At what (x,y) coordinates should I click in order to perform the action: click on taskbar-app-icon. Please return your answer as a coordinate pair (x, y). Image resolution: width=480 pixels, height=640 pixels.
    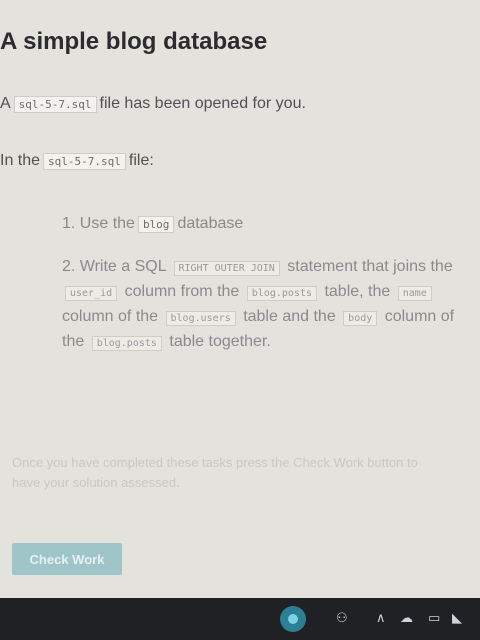
    Looking at the image, I should click on (293, 619).